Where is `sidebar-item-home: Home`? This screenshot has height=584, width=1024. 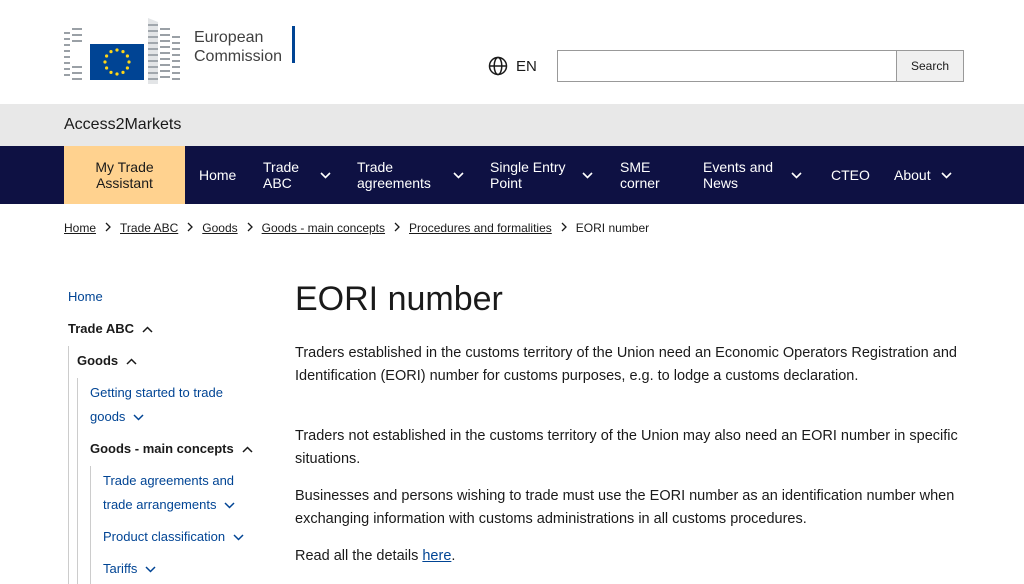 sidebar-item-home: Home is located at coordinates (85, 297).